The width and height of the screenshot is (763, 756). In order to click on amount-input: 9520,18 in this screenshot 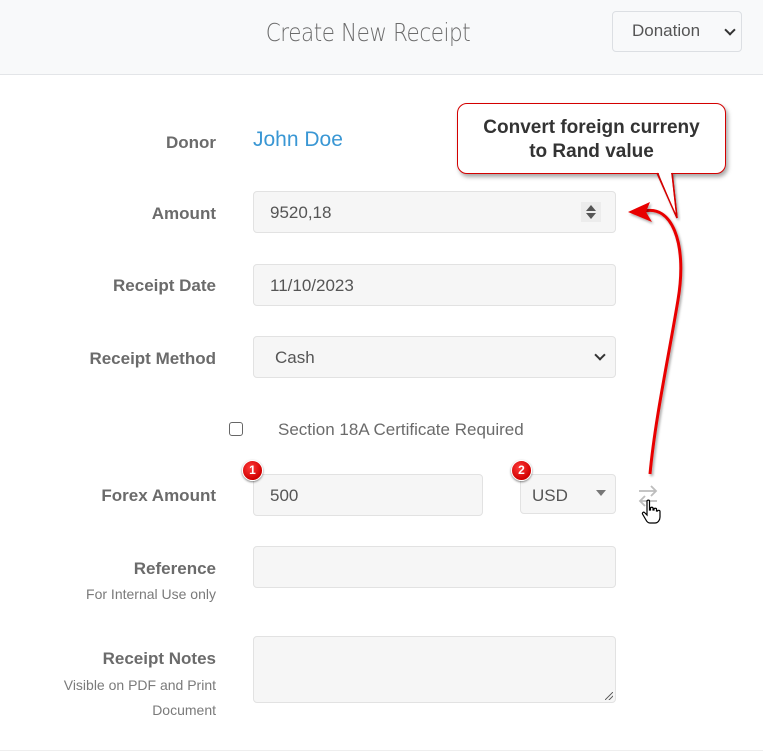, I will do `click(434, 212)`.